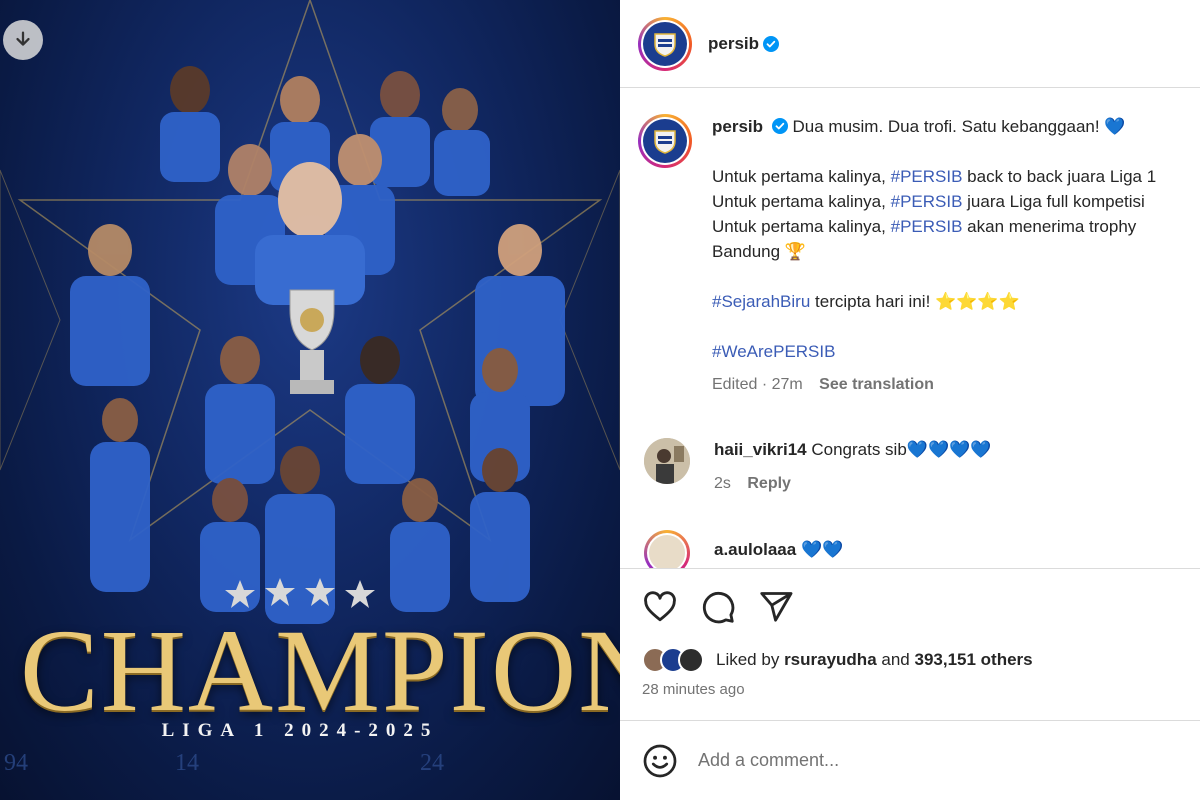  I want to click on comment-input, so click(918, 760).